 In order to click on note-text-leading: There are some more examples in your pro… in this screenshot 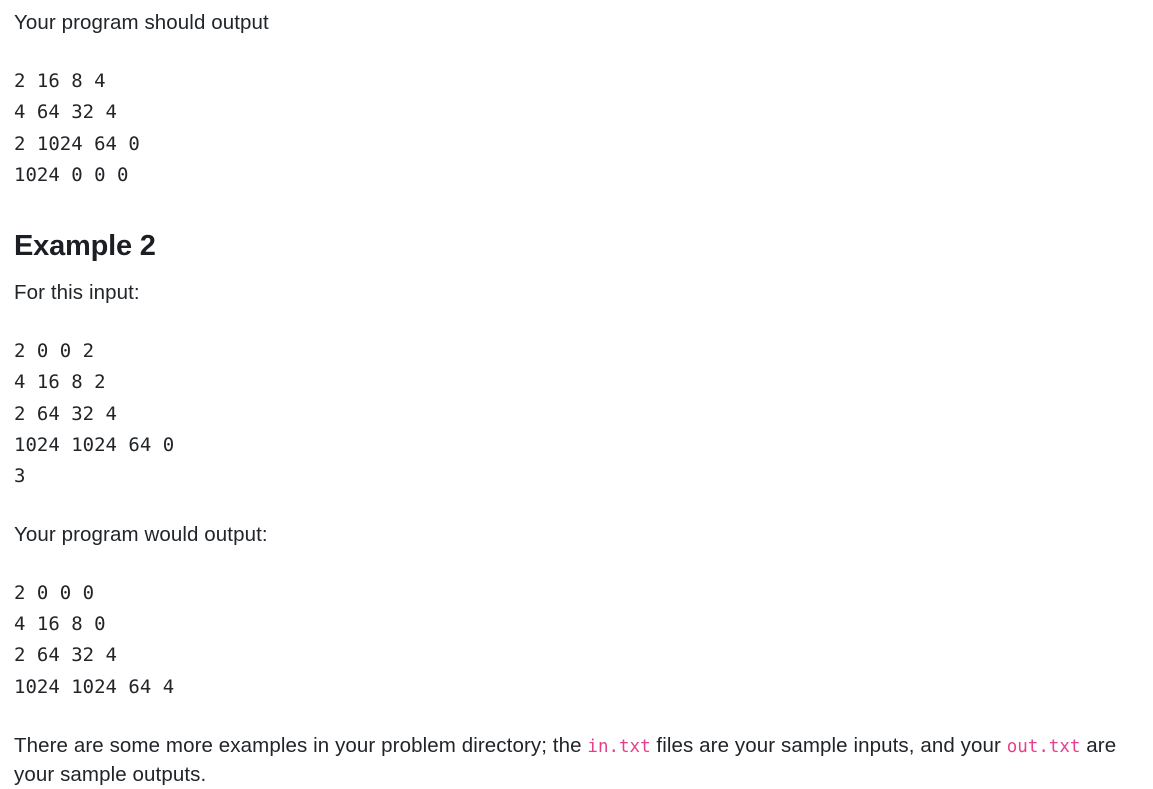, I will do `click(301, 745)`.